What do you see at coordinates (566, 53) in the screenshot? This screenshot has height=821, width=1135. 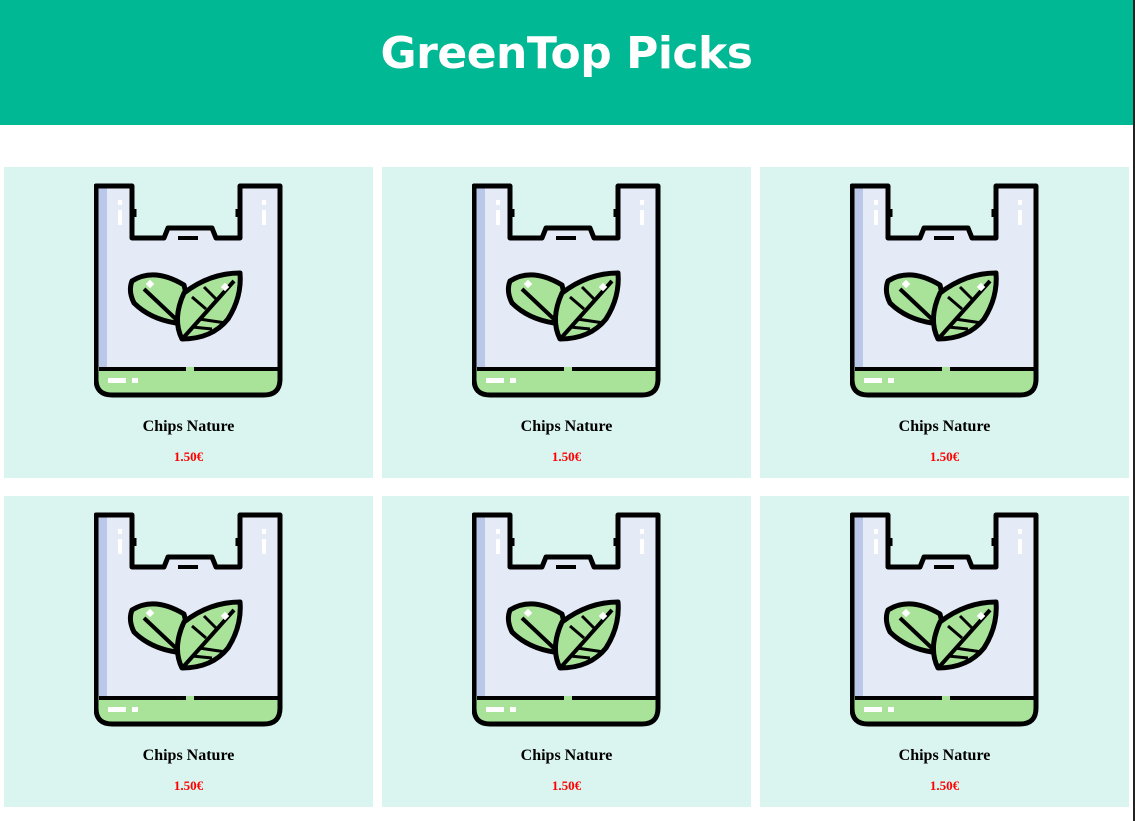 I see `page-title: GreenTop Picks` at bounding box center [566, 53].